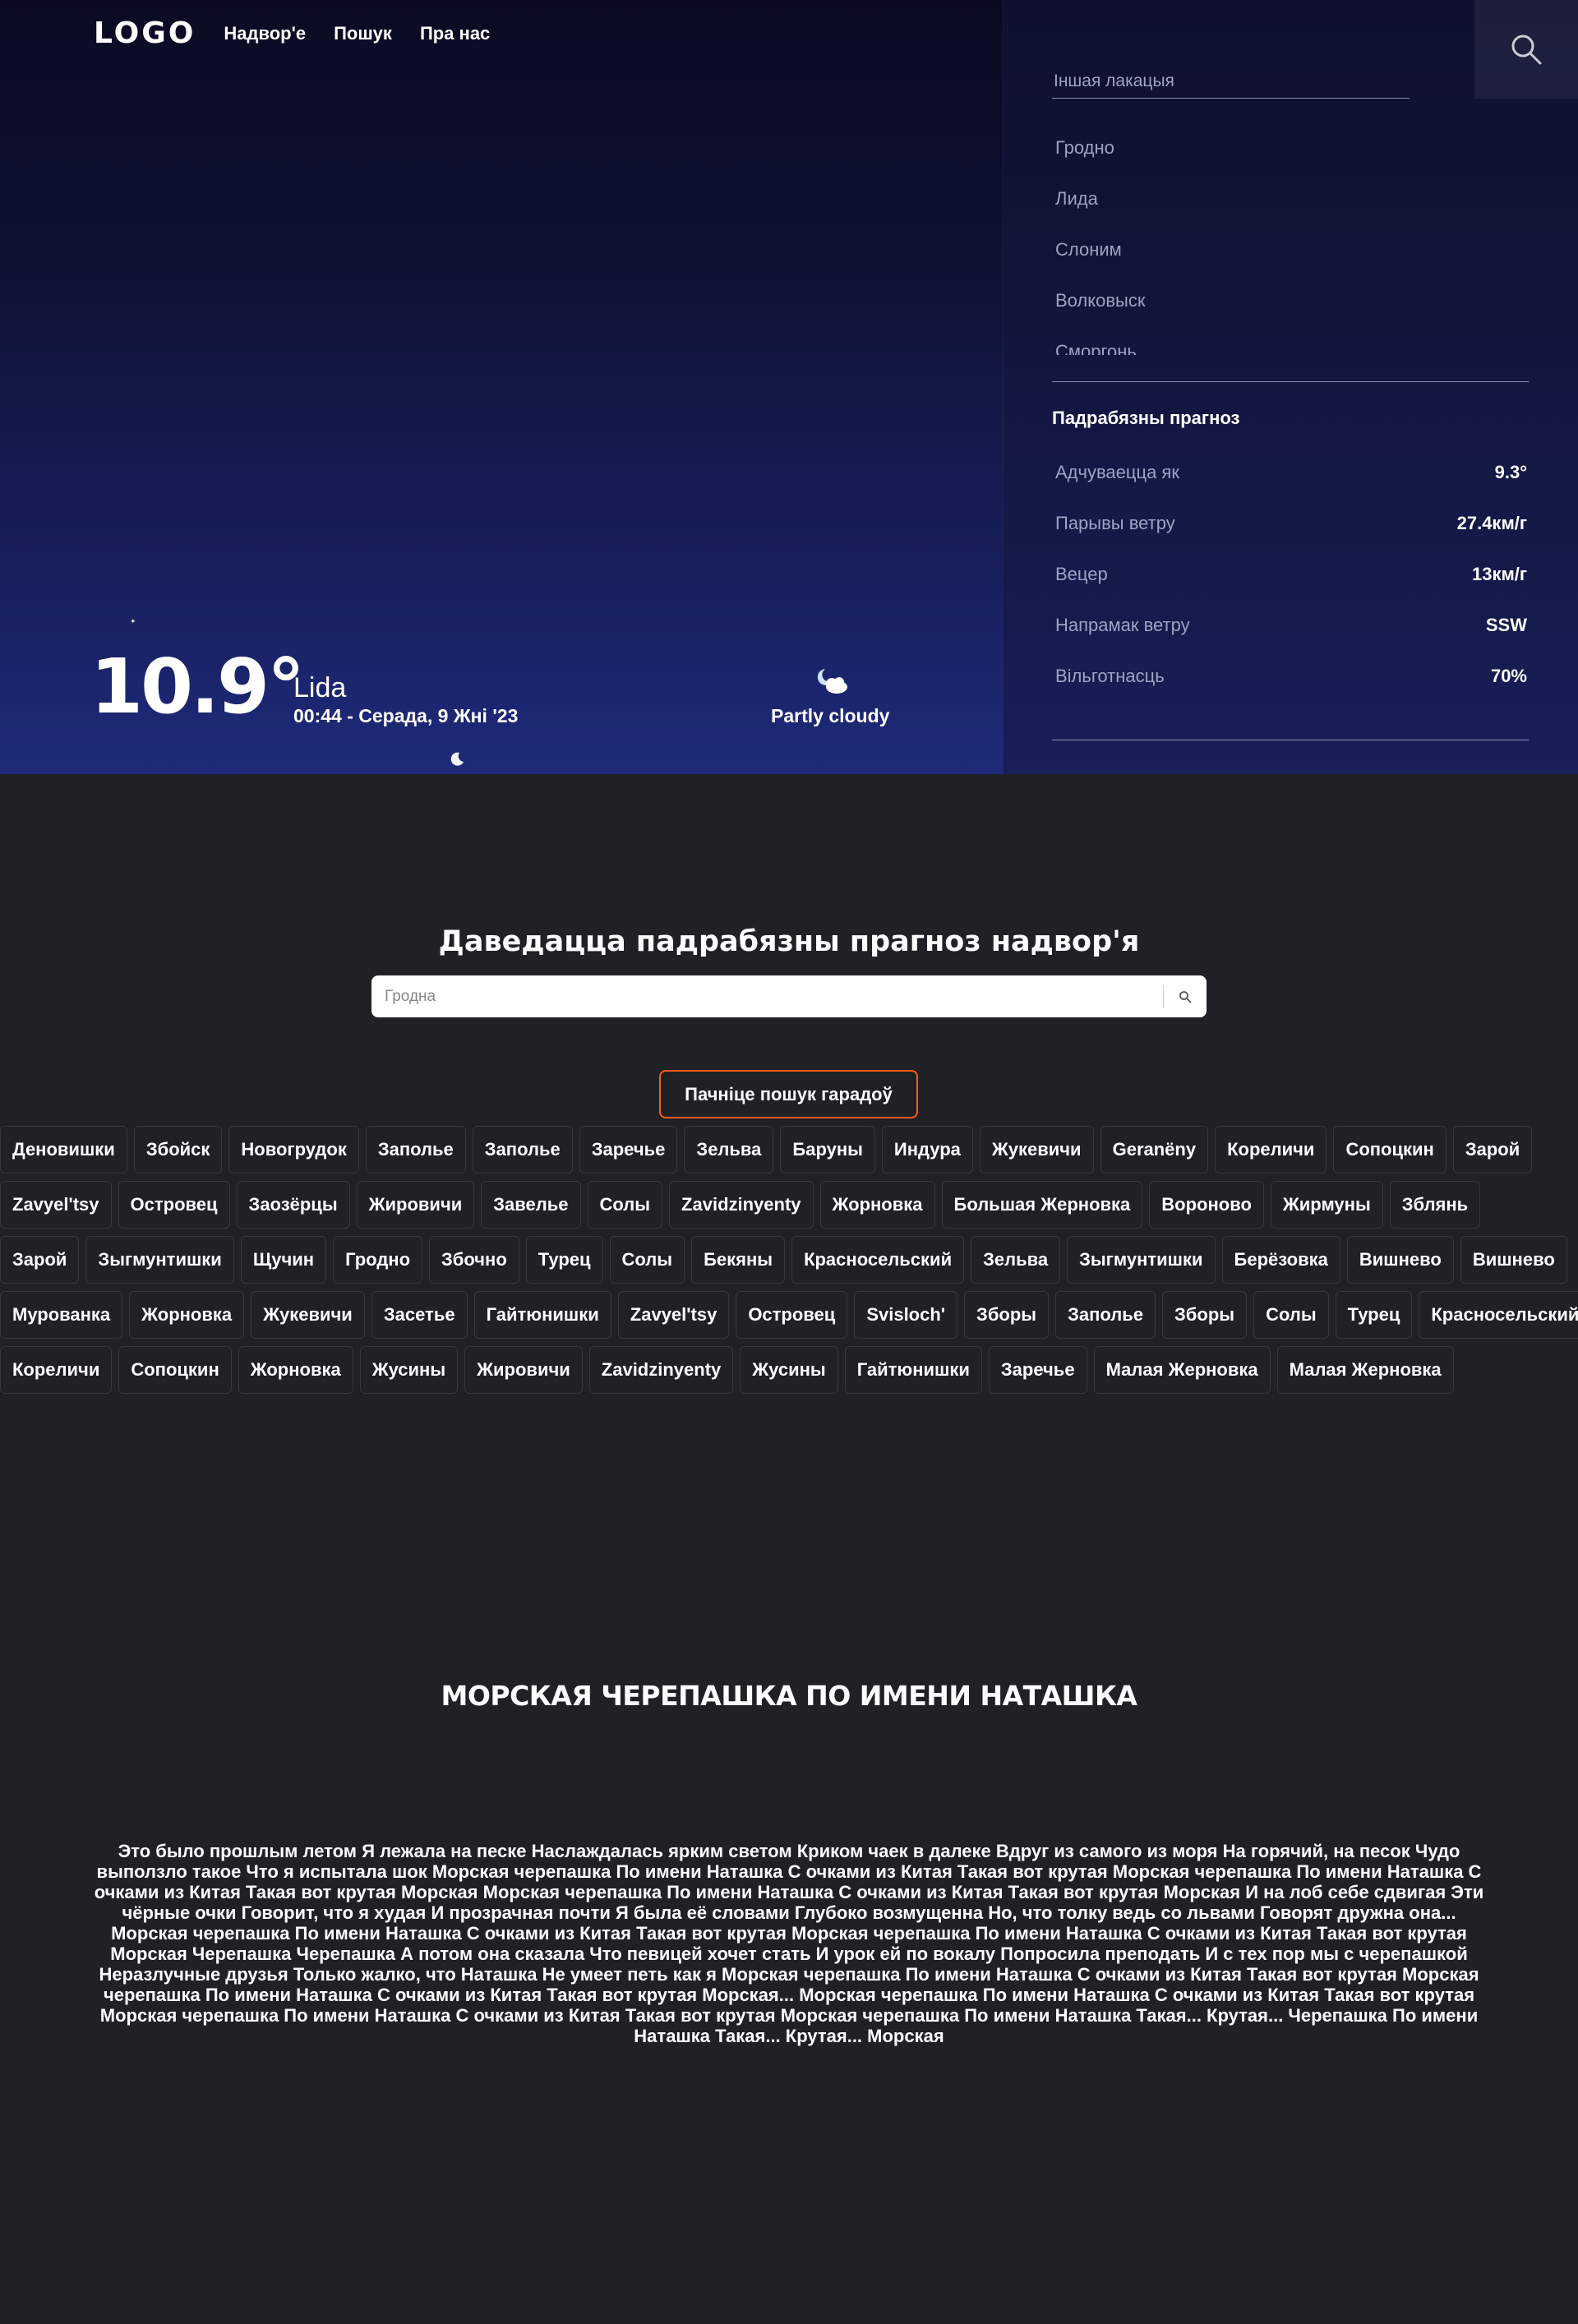 Image resolution: width=1578 pixels, height=2324 pixels. Describe the element at coordinates (320, 687) in the screenshot. I see `current-city: Lida` at that location.